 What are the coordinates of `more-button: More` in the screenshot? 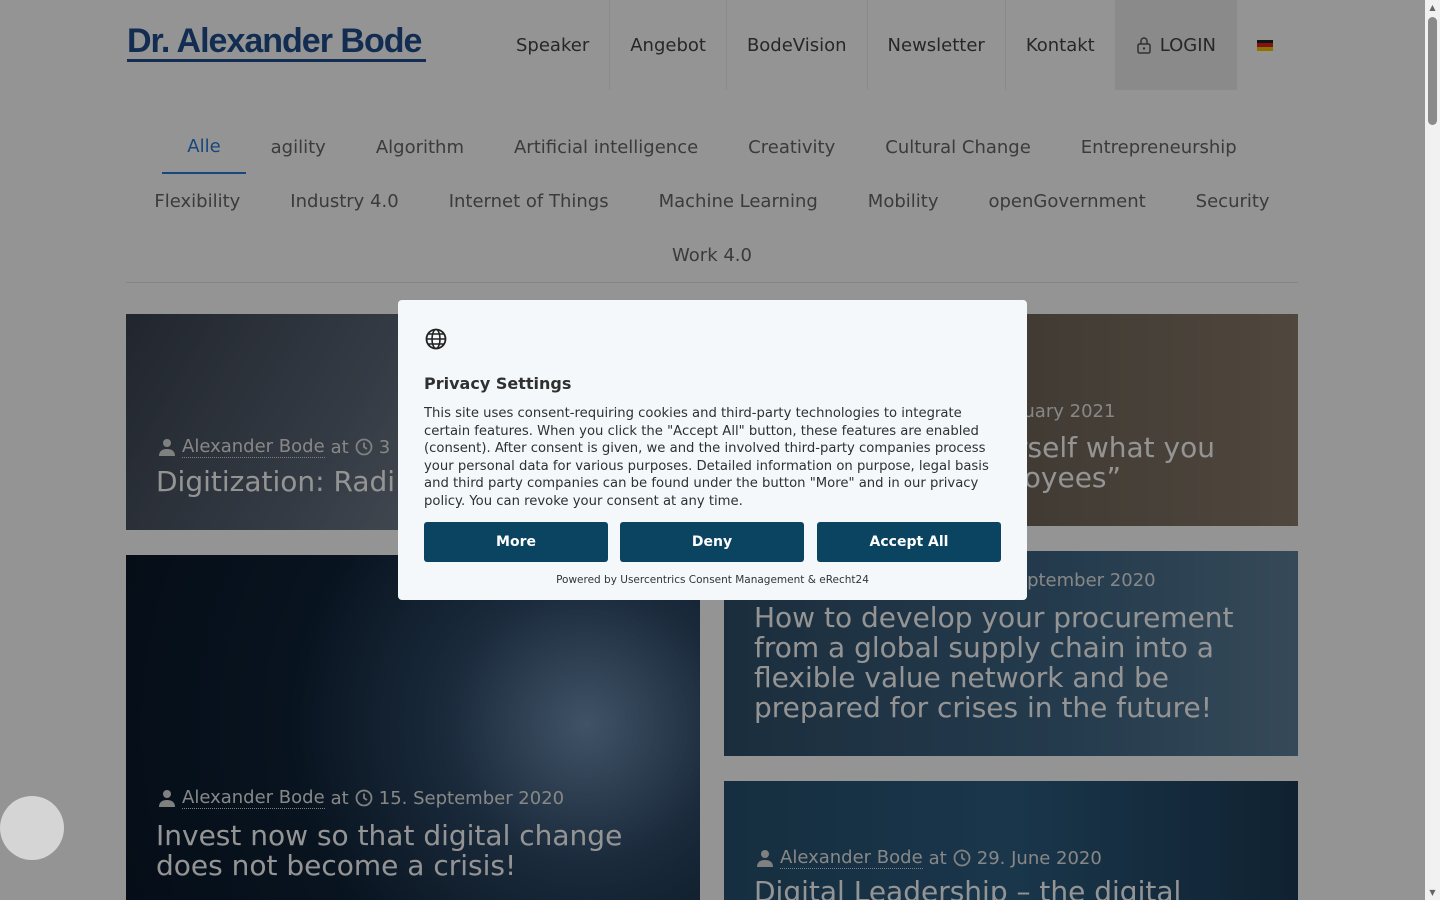 It's located at (516, 542).